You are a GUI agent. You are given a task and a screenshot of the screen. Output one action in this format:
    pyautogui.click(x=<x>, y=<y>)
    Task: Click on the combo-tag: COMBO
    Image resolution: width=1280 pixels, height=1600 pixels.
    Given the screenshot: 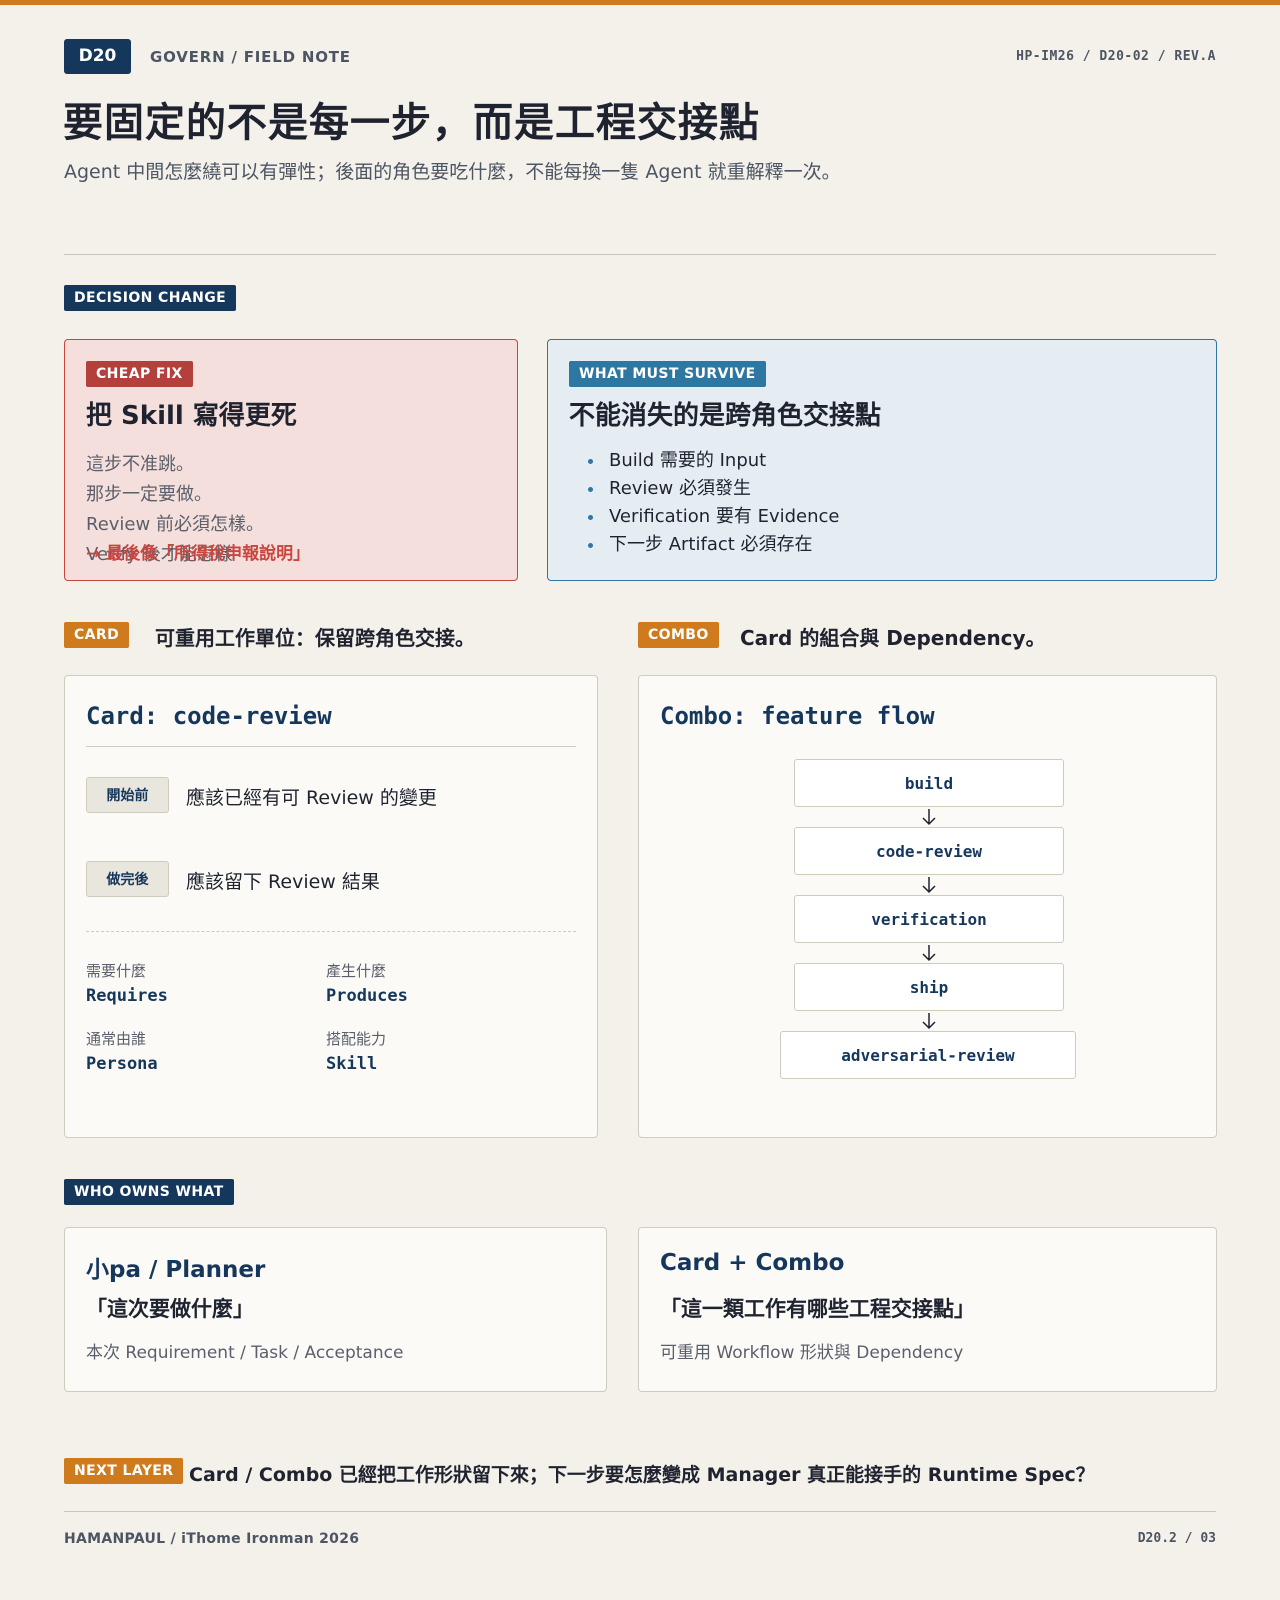 What is the action you would take?
    pyautogui.click(x=678, y=635)
    